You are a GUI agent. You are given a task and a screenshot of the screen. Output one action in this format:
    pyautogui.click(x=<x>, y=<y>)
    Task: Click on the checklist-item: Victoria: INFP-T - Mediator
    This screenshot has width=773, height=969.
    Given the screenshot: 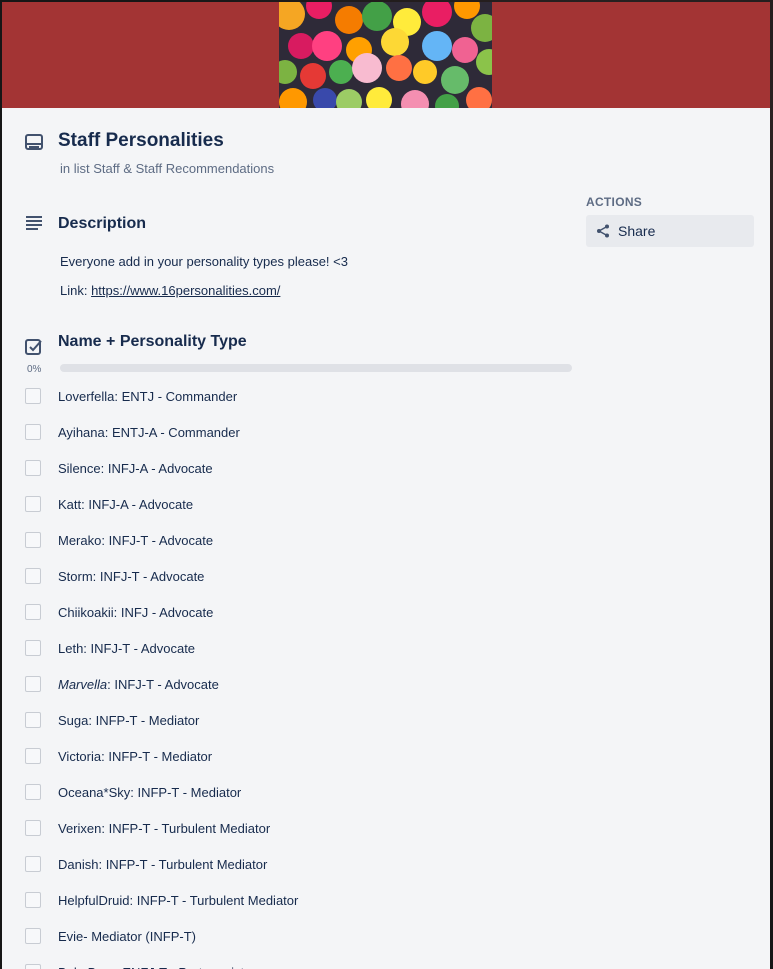 What is the action you would take?
    pyautogui.click(x=292, y=757)
    